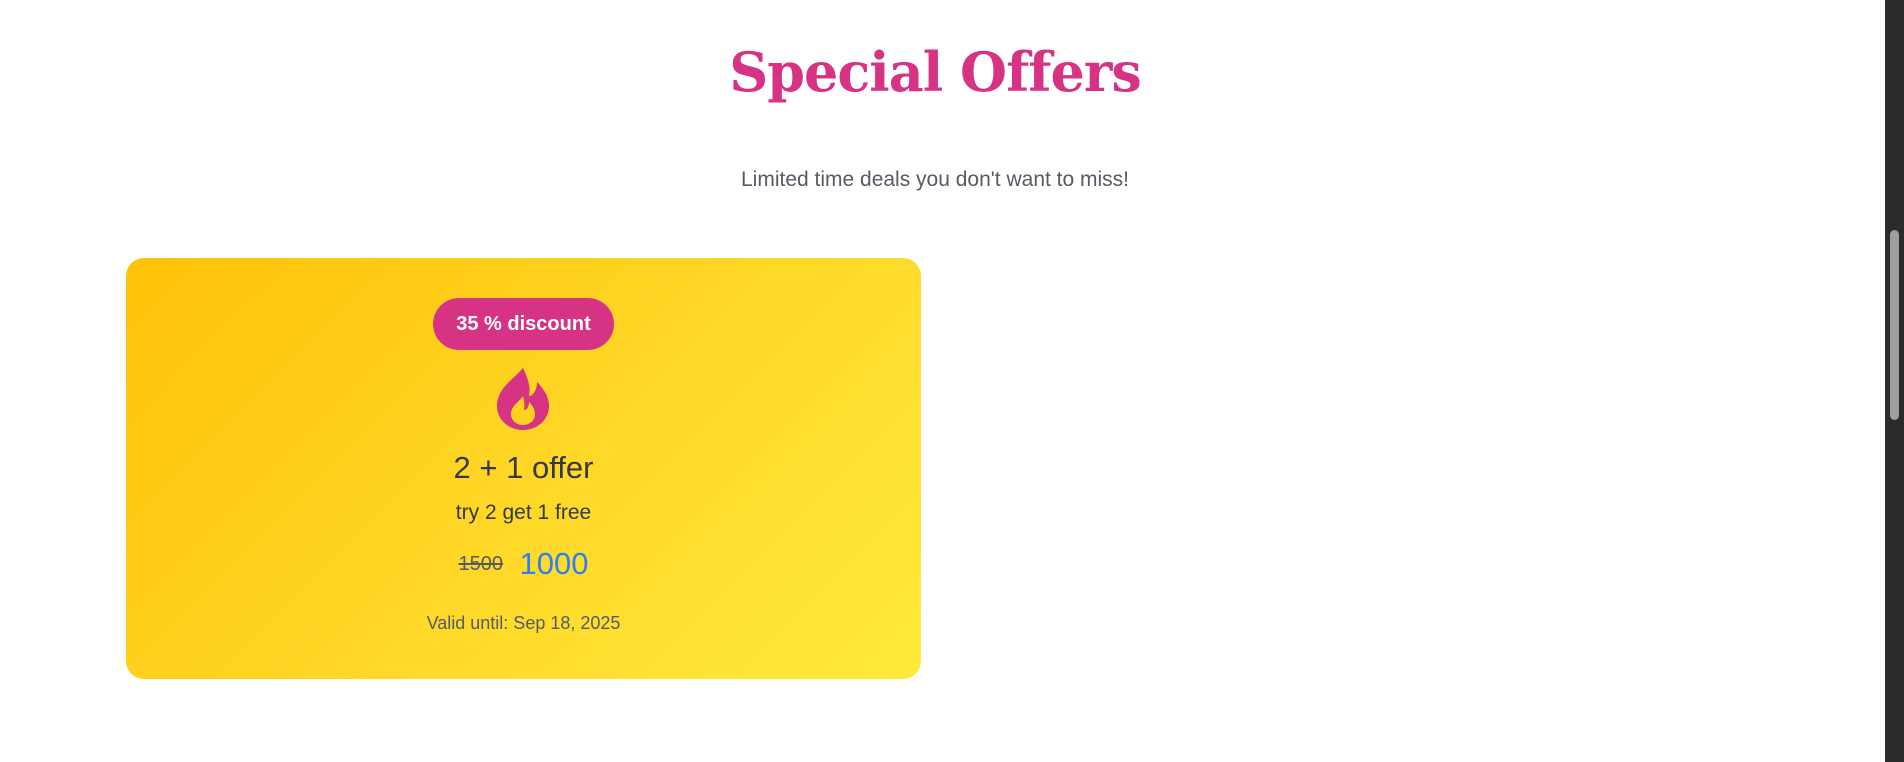 The height and width of the screenshot is (762, 1904). I want to click on fire-icon, so click(523, 399).